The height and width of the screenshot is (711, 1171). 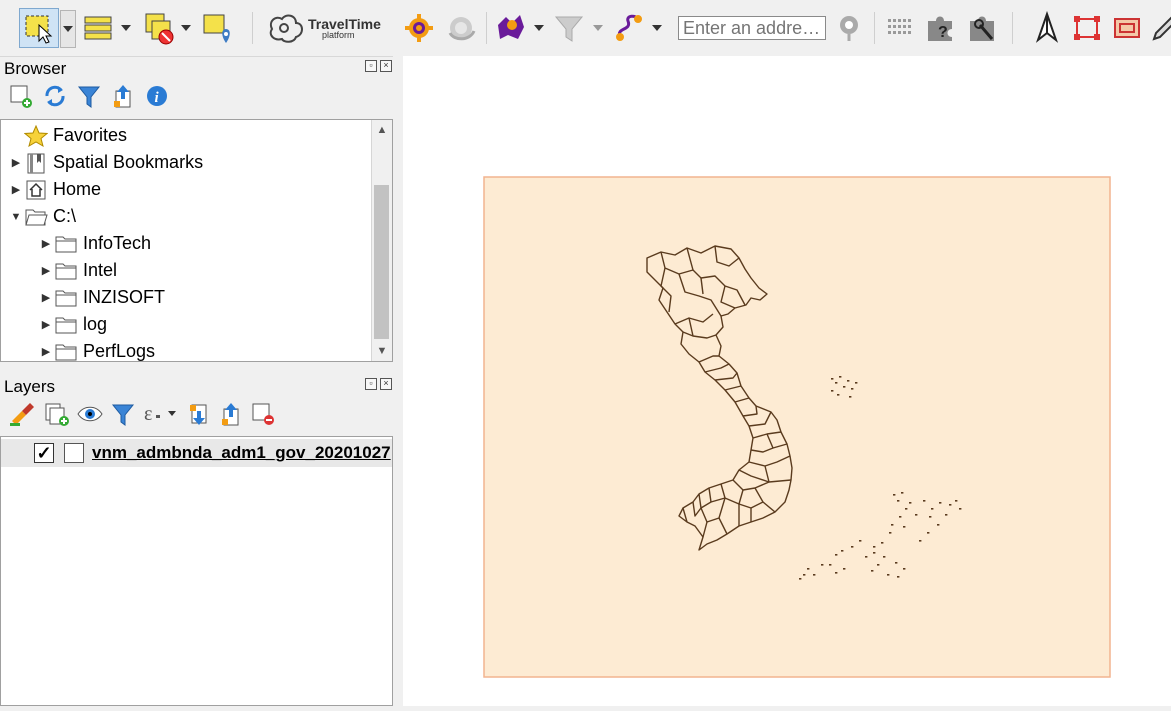 What do you see at coordinates (74, 453) in the screenshot?
I see `layer-symbol-swatch` at bounding box center [74, 453].